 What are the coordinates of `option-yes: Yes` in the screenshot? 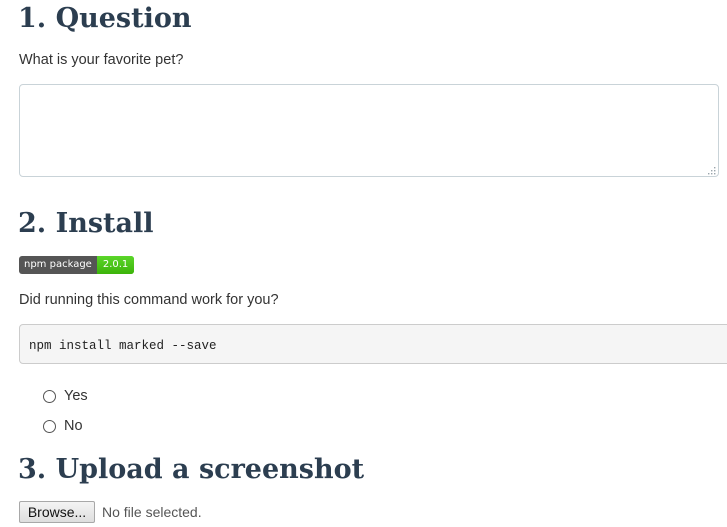 It's located at (65, 396).